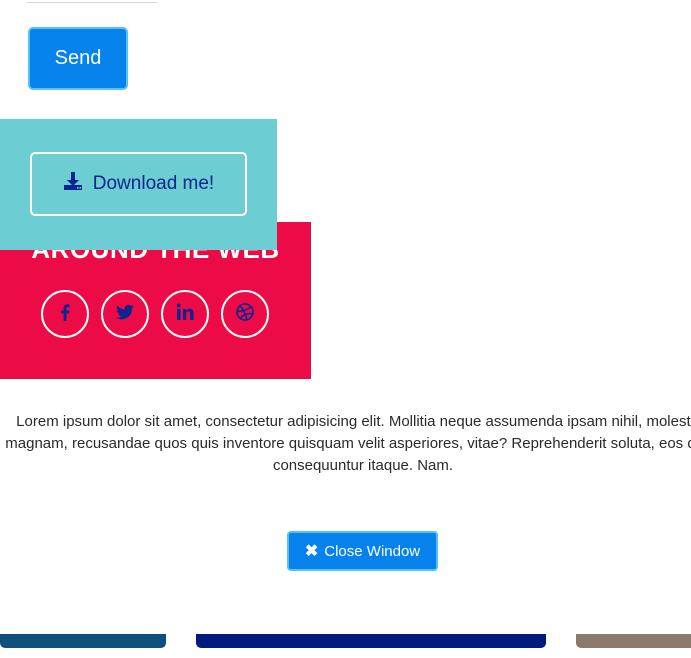 This screenshot has width=691, height=658. I want to click on close-window-label: Close Window, so click(372, 551).